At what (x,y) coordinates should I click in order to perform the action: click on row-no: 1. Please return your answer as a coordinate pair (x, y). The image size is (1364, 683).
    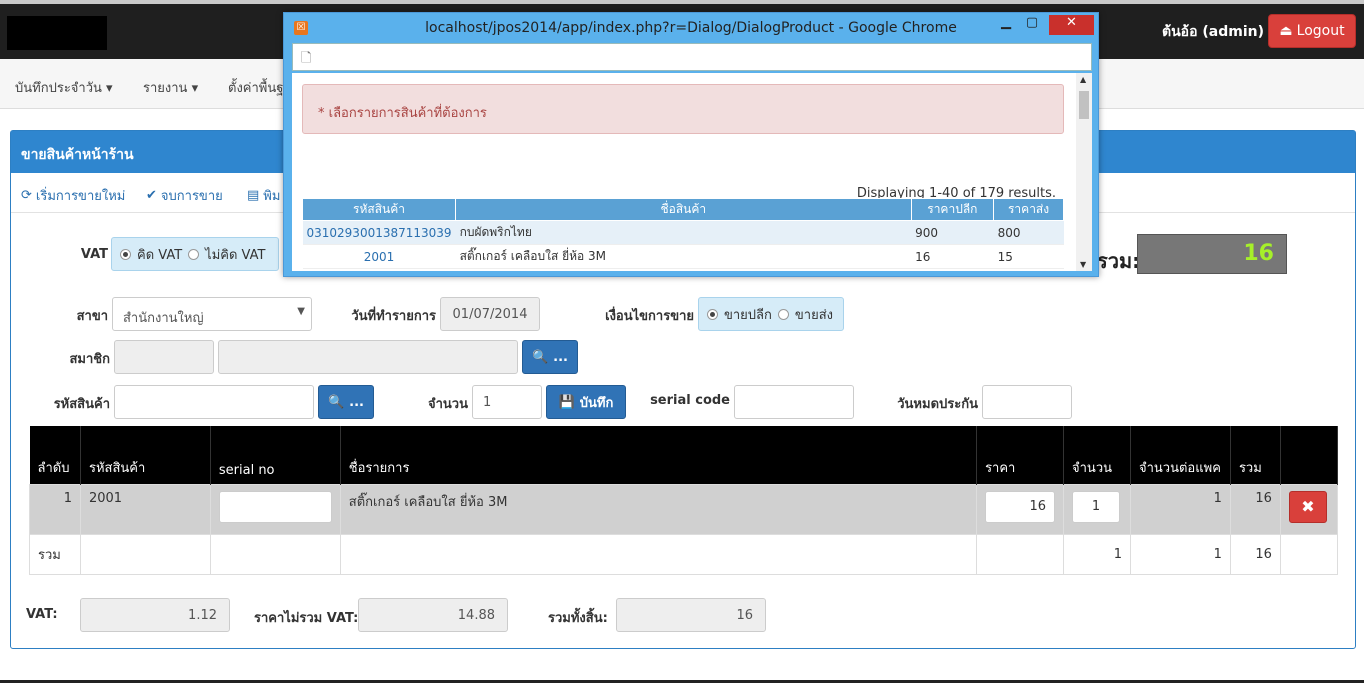
    Looking at the image, I should click on (55, 509).